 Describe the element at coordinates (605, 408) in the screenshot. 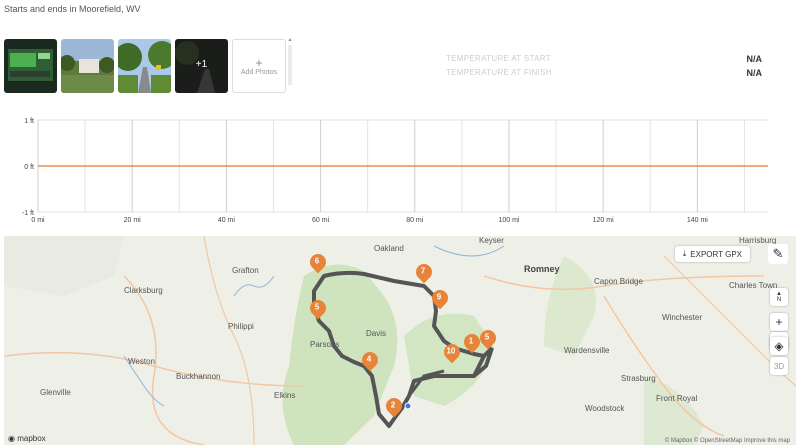

I see `city-label: Woodstock` at that location.